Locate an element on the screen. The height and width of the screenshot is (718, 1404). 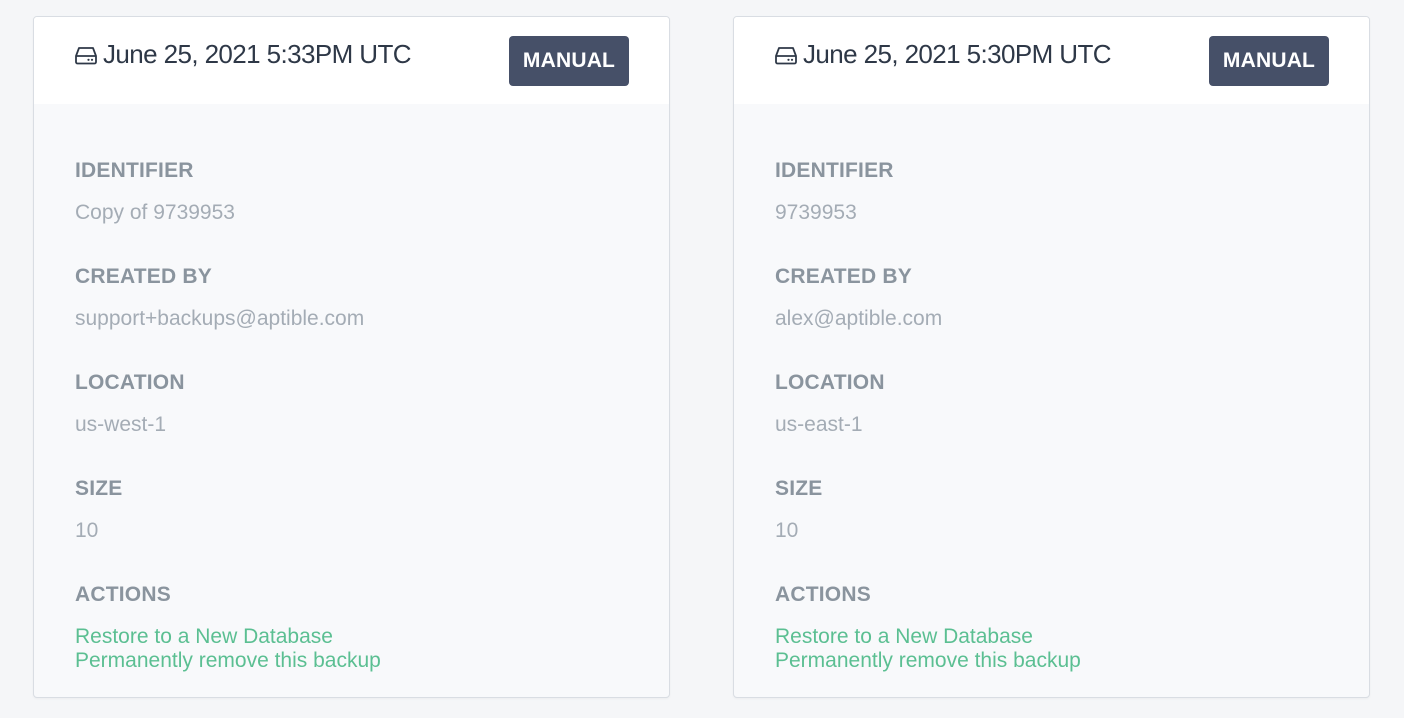
created-by-value: support+backups@aptible.com is located at coordinates (220, 318).